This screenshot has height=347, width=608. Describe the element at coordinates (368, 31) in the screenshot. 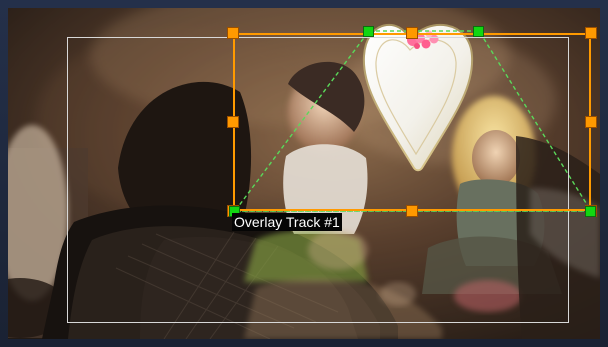

I see `perspective-top-left-handle` at that location.